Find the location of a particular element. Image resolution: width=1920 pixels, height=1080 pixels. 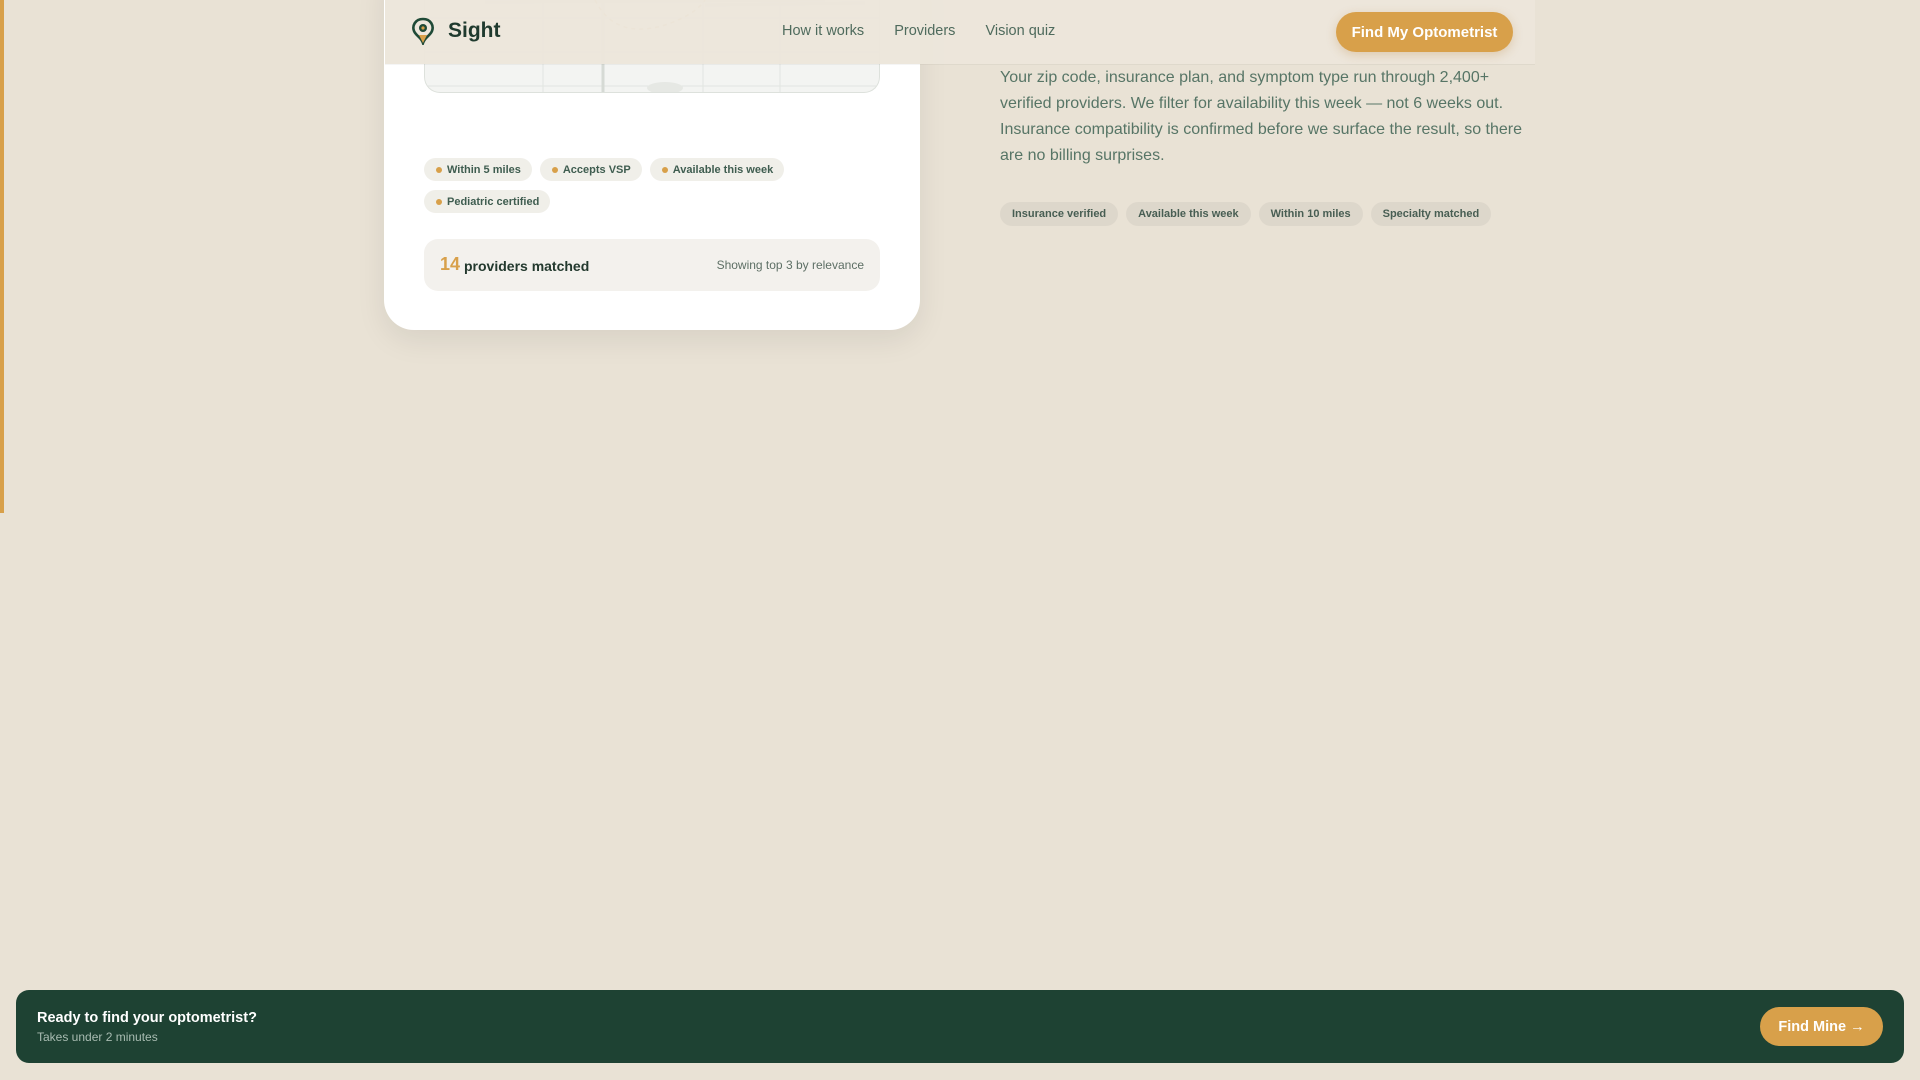

main-nav: How it works Providers Vision quiz is located at coordinates (933, 31).